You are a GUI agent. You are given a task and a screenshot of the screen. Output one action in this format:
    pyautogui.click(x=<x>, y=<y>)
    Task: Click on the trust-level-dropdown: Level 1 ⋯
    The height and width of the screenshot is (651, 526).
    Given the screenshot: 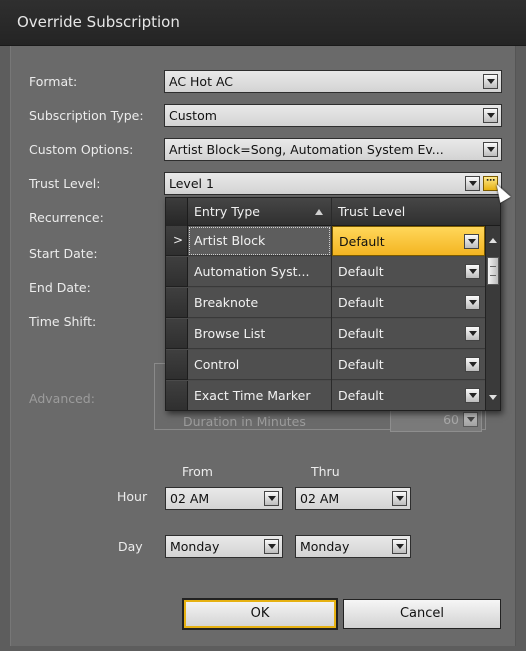 What is the action you would take?
    pyautogui.click(x=333, y=183)
    